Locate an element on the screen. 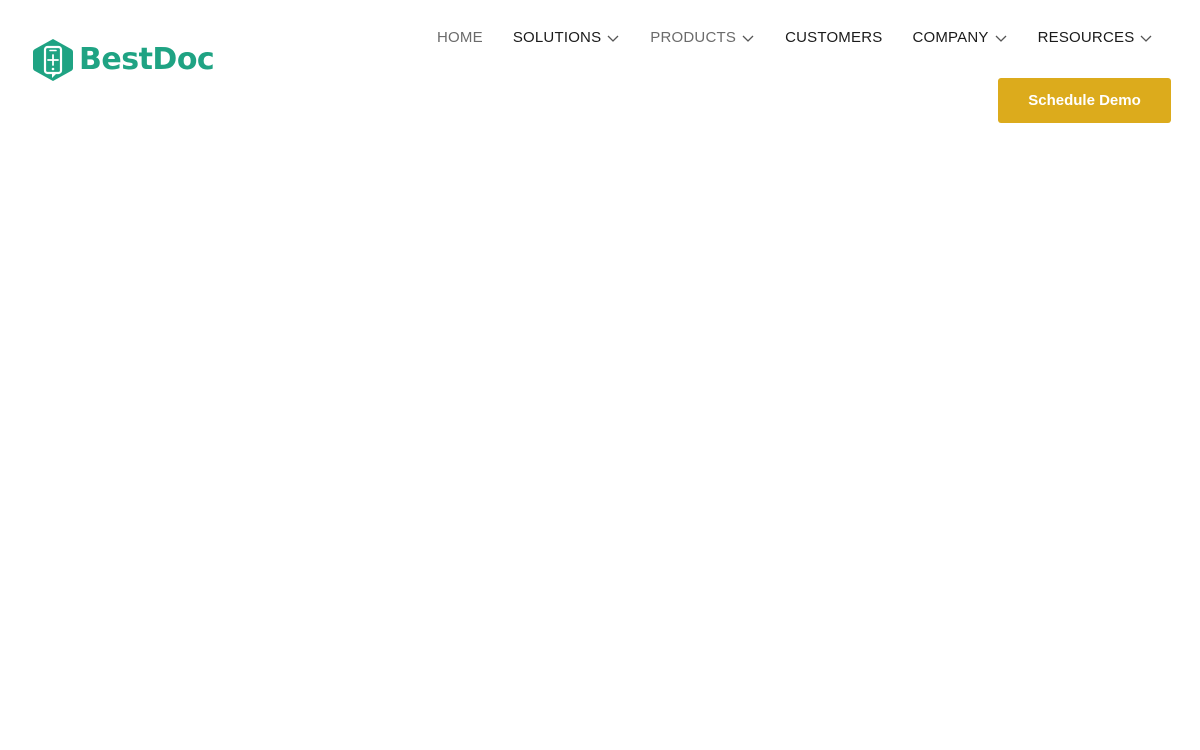 The height and width of the screenshot is (750, 1200). nav-item-label: SOLUTIONS is located at coordinates (557, 37).